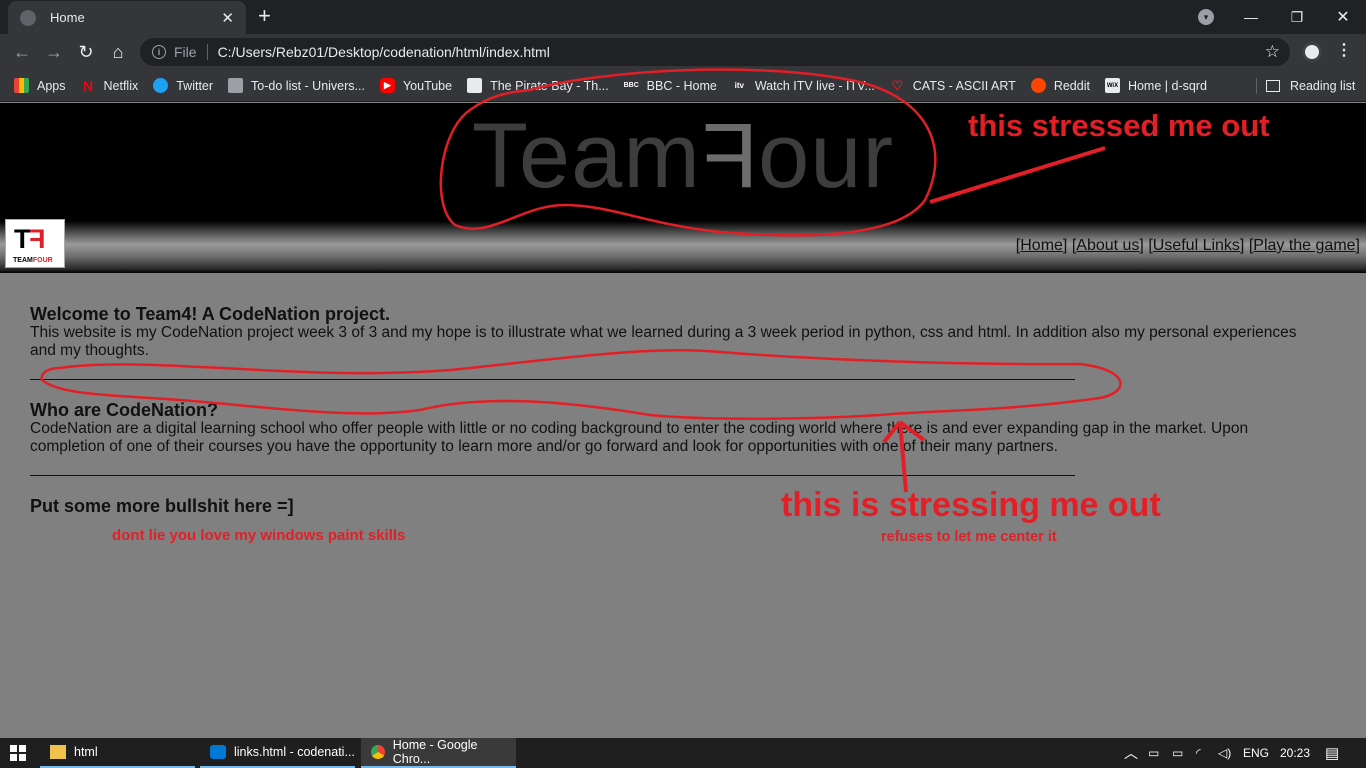 This screenshot has height=768, width=1366. What do you see at coordinates (218, 752) in the screenshot?
I see `vscode-icon` at bounding box center [218, 752].